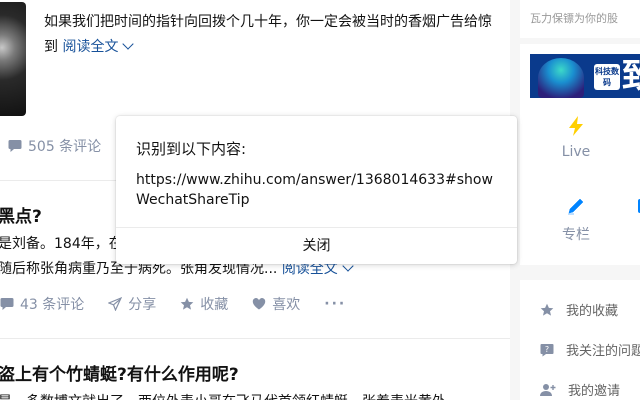  I want to click on question-title: 盗上有个竹蜻蜓?有什么作用呢?, so click(119, 372).